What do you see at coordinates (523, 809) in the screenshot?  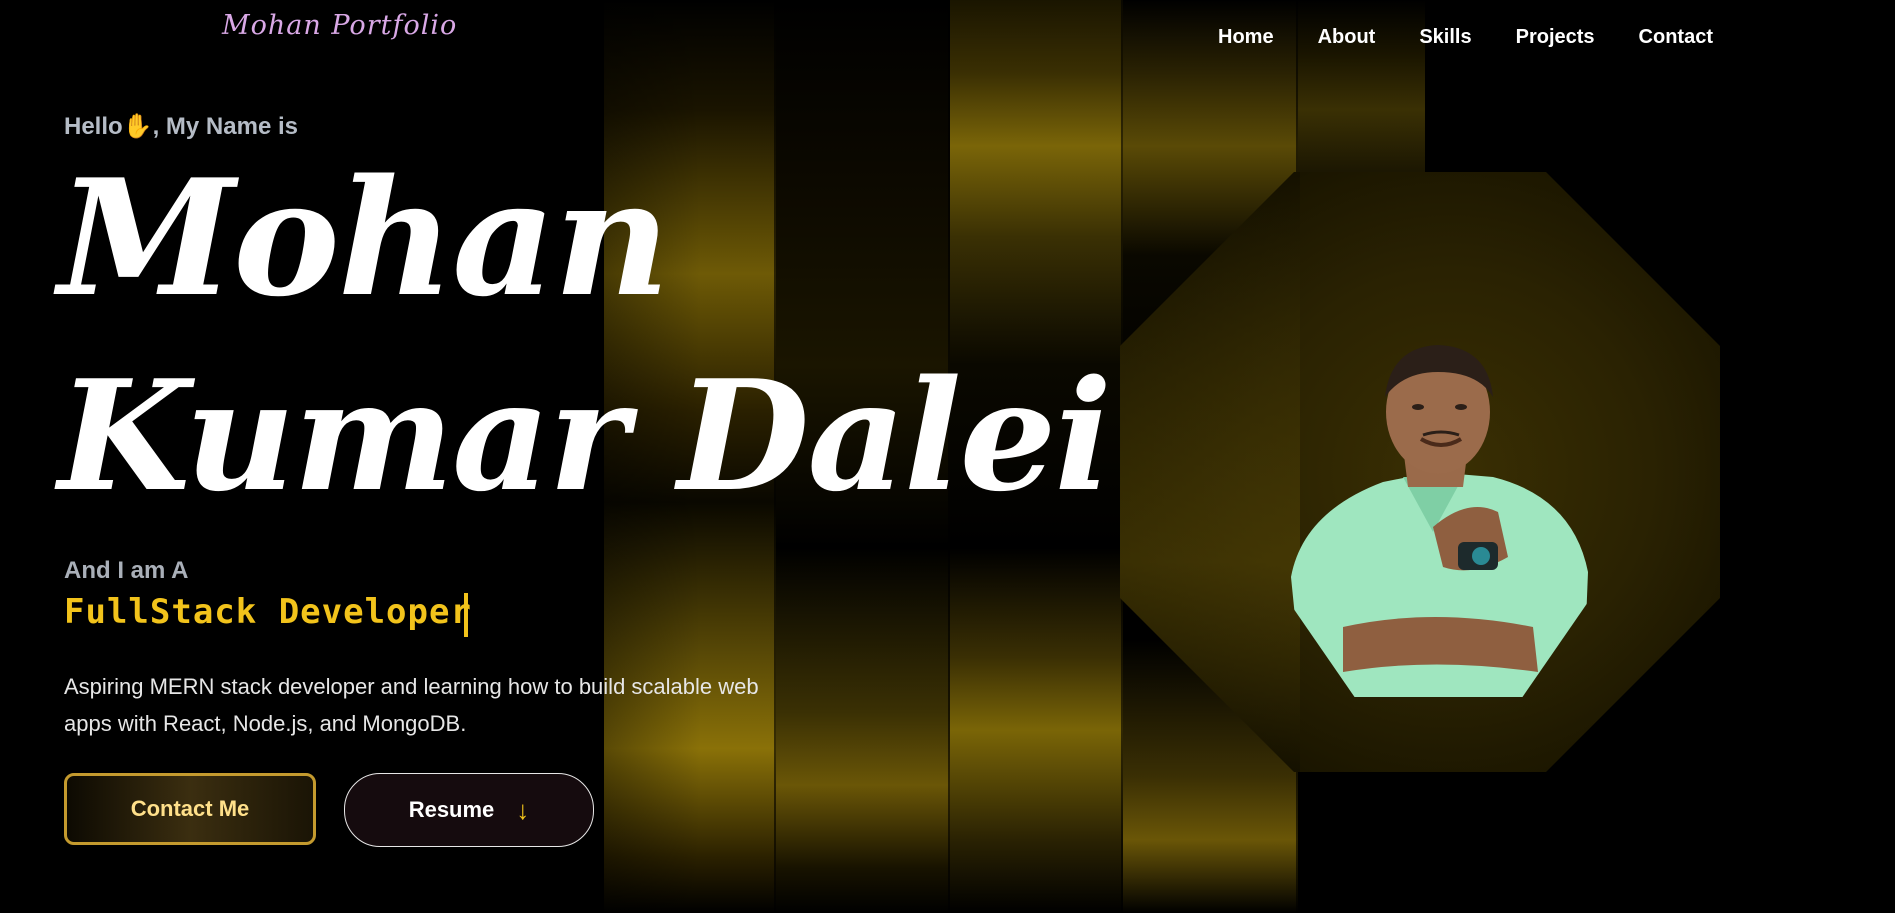 I see `arrow-down-icon: ↓` at bounding box center [523, 809].